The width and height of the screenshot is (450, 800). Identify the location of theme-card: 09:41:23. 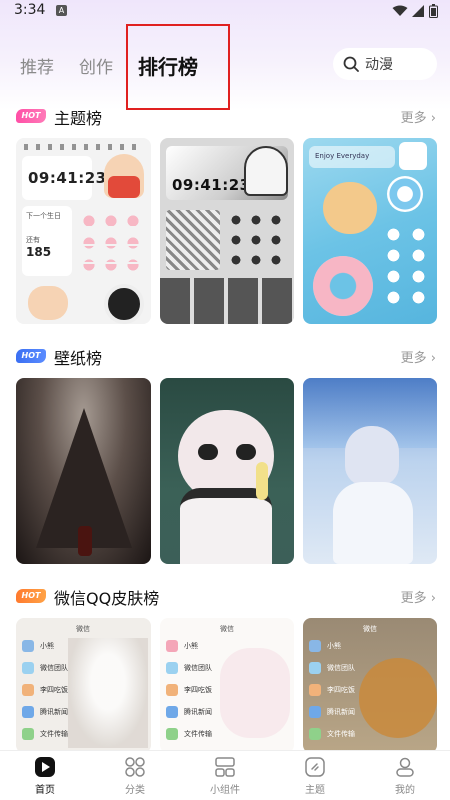
(227, 231).